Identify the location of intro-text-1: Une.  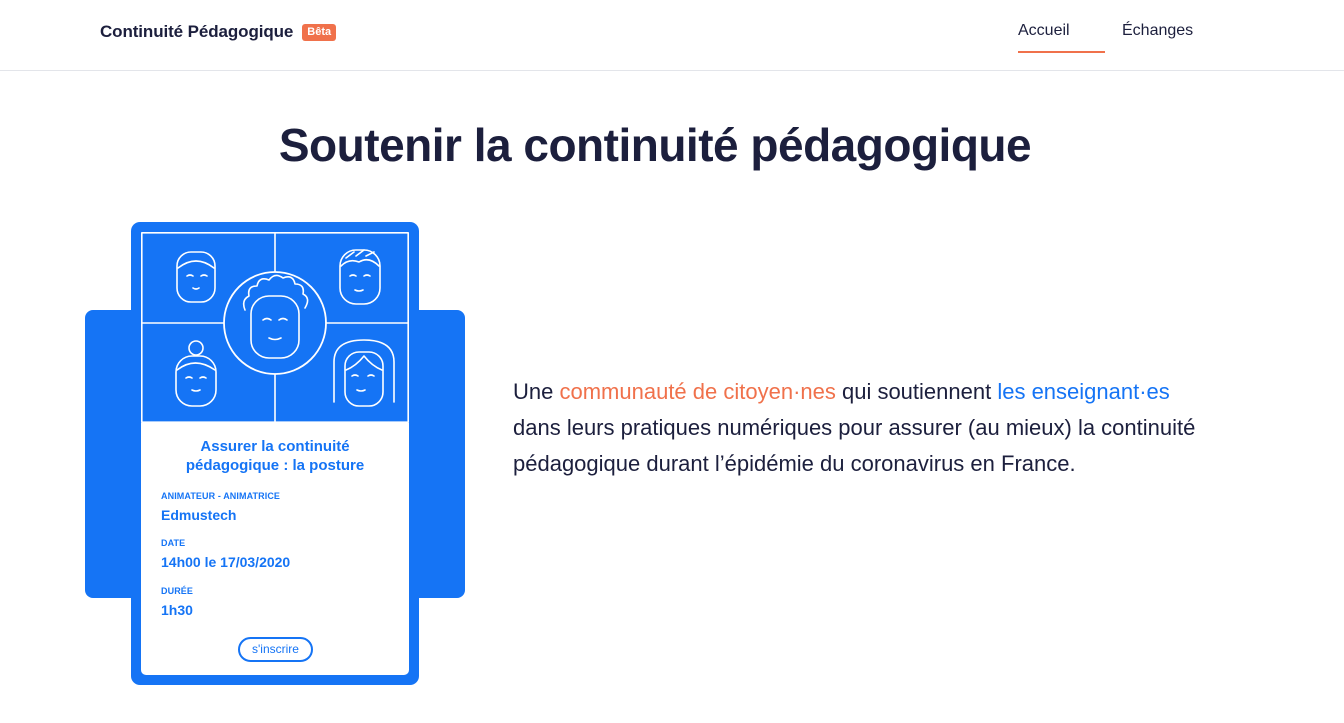
(536, 391).